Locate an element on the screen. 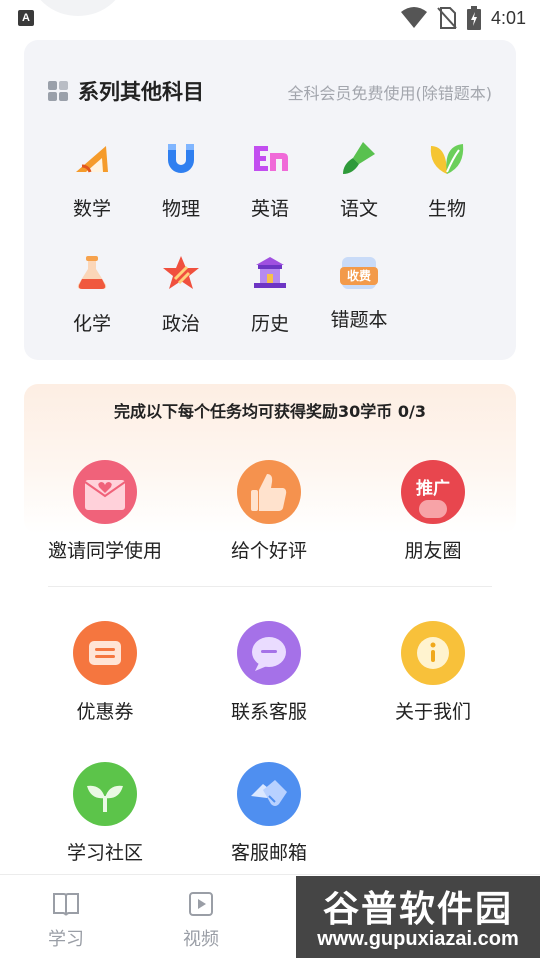  handshake-icon is located at coordinates (269, 794).